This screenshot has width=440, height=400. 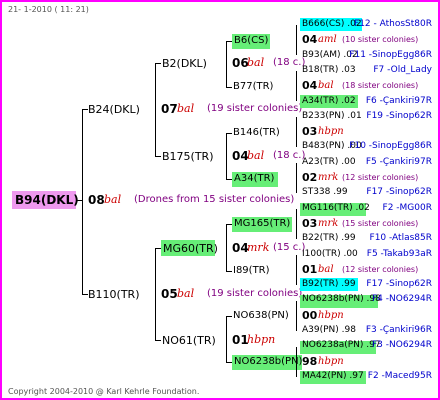 I want to click on g4-bal-10: mrk, so click(x=328, y=177).